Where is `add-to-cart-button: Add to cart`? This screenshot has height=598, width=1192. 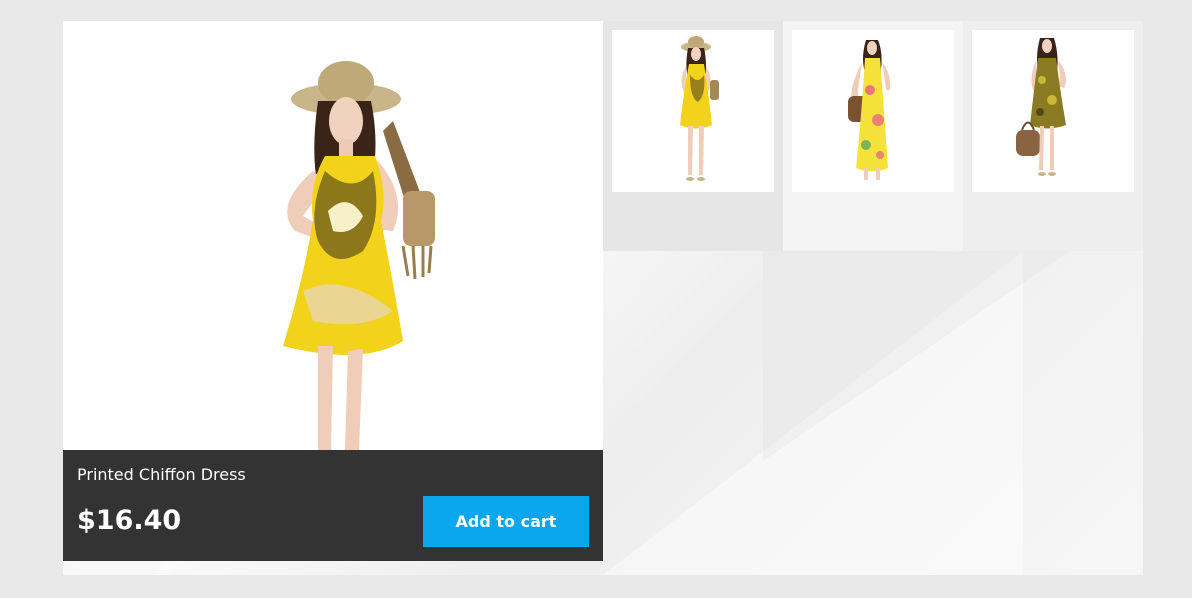 add-to-cart-button: Add to cart is located at coordinates (506, 521).